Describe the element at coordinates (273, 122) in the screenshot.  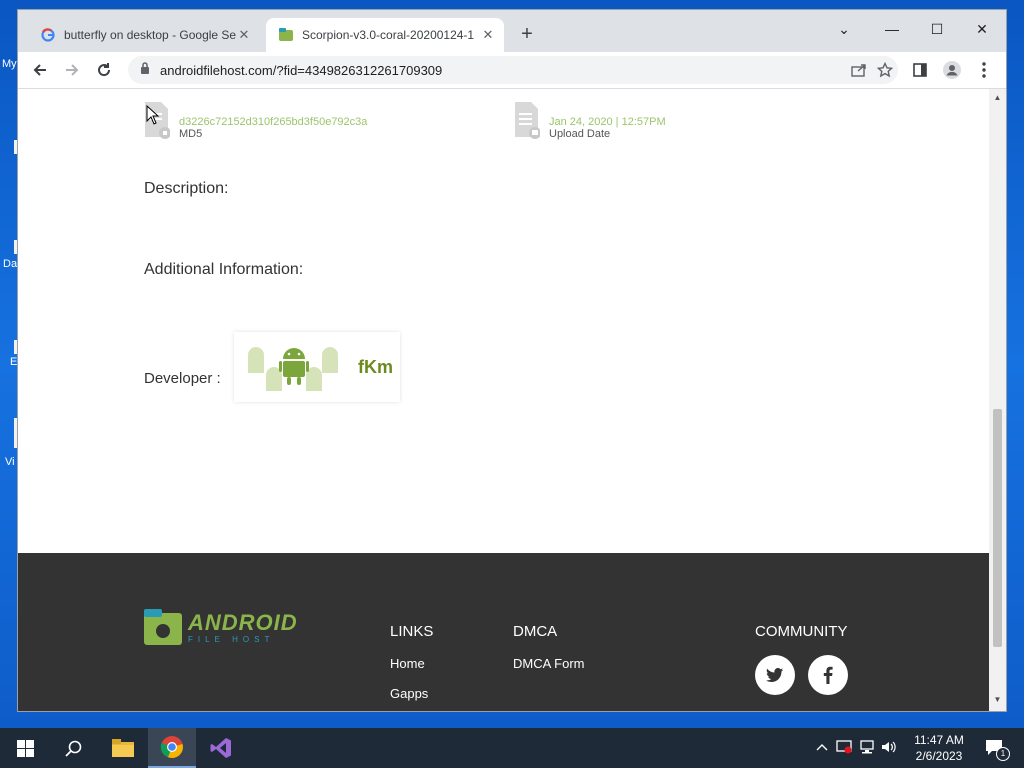
I see `md5-value: d3226c72152d310f265bd3f50e792c3a` at that location.